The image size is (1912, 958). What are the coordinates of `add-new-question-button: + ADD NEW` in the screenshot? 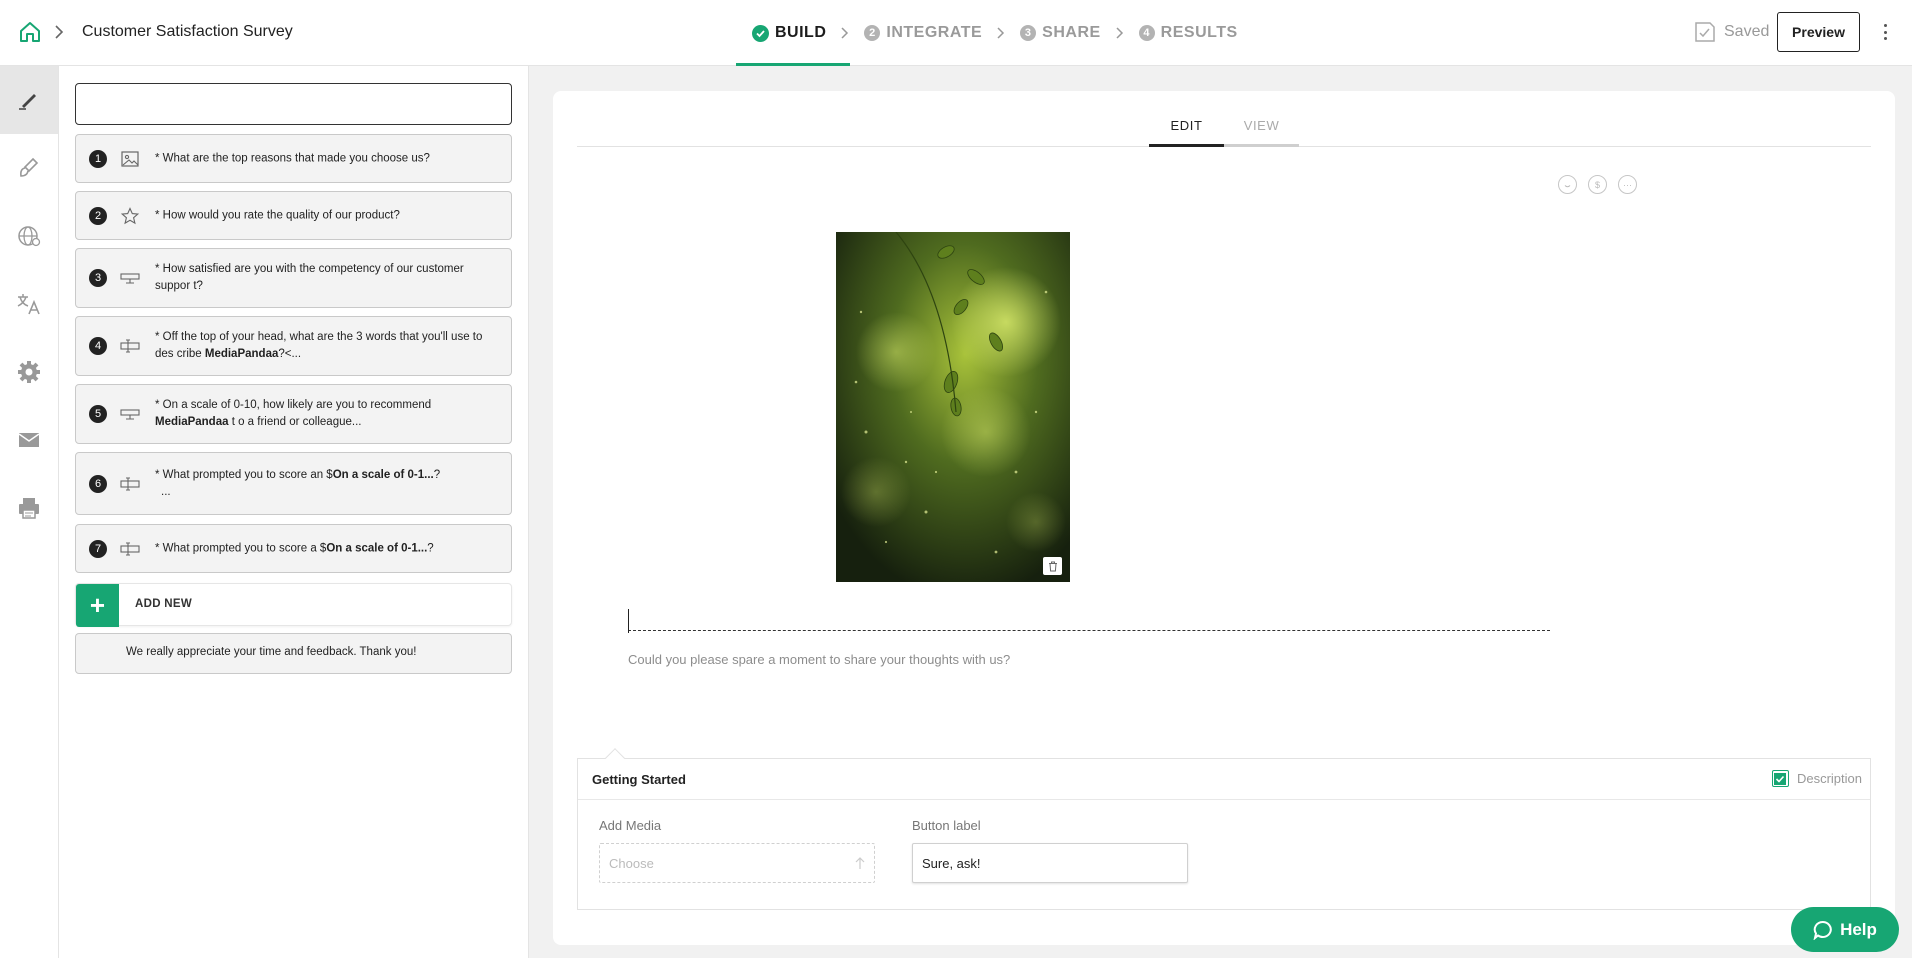 It's located at (293, 605).